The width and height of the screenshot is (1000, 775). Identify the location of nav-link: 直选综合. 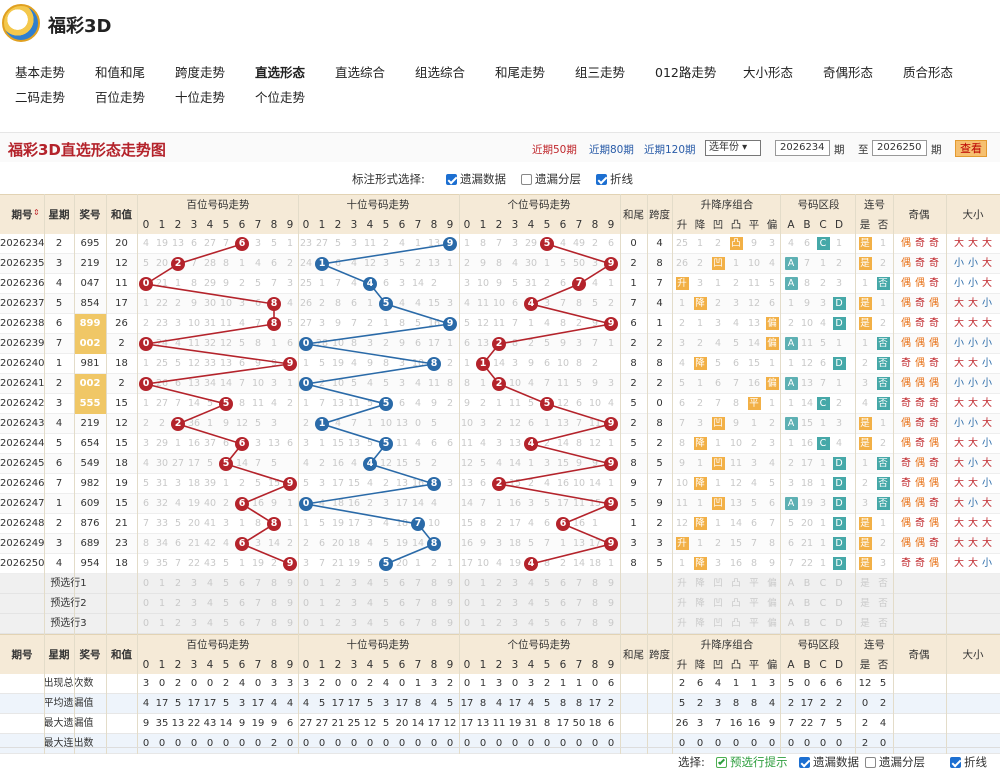
(360, 71).